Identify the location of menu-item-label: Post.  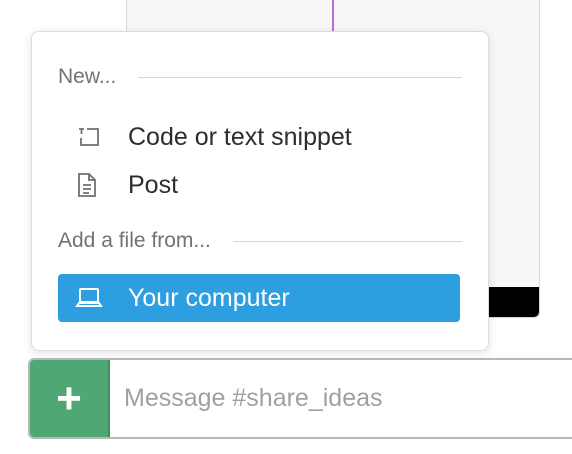
(153, 184).